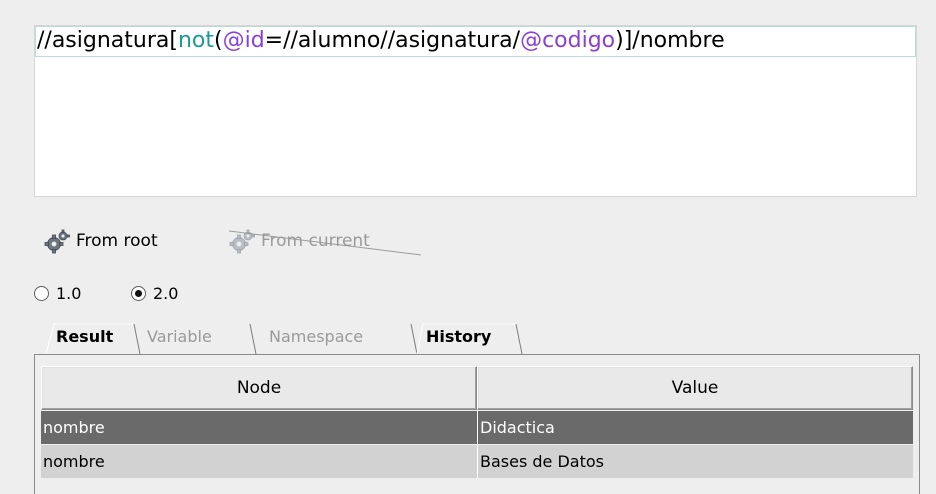 The width and height of the screenshot is (936, 494). I want to click on table-row: nombre Bases de Datos, so click(477, 461).